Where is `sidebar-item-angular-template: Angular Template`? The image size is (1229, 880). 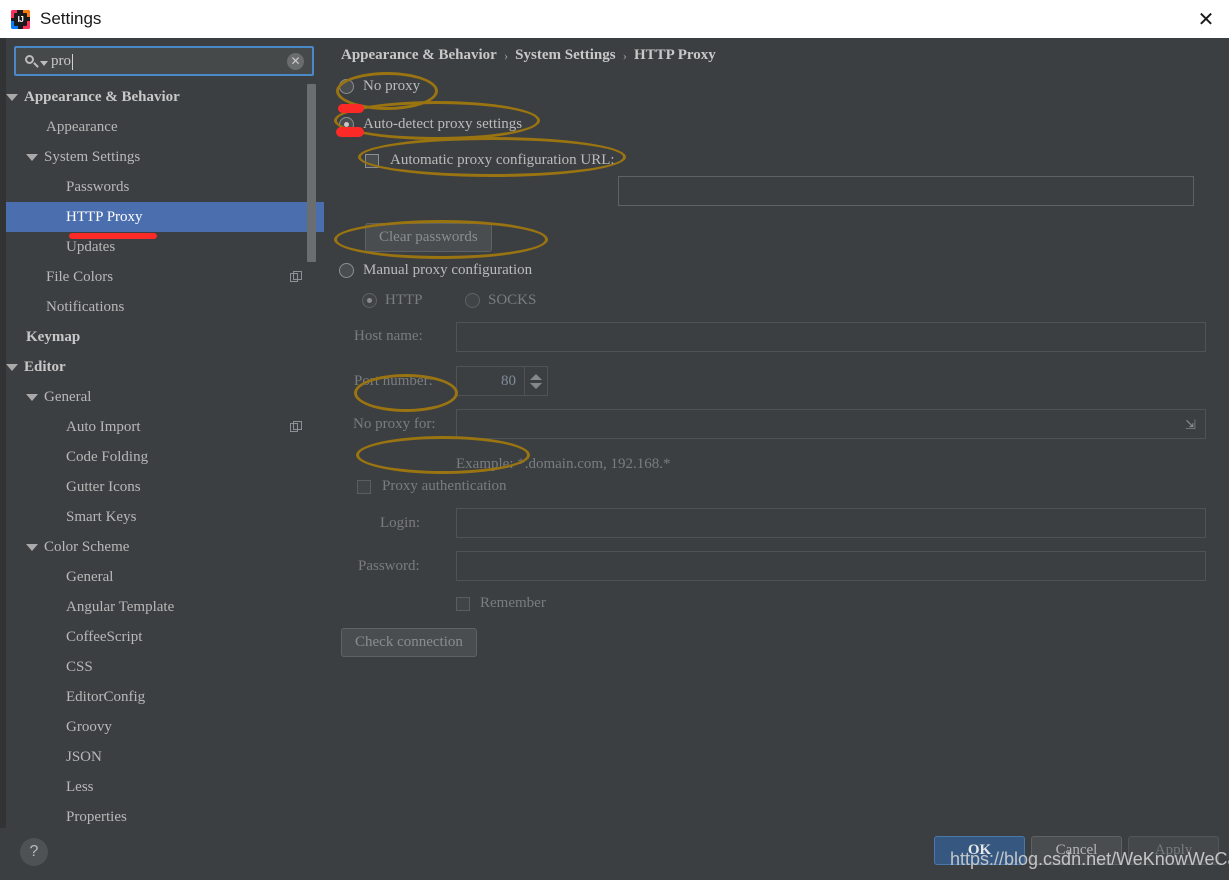 sidebar-item-angular-template: Angular Template is located at coordinates (165, 607).